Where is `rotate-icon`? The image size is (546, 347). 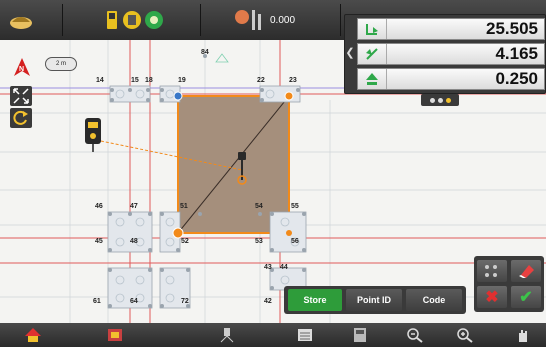 rotate-icon is located at coordinates (20, 117).